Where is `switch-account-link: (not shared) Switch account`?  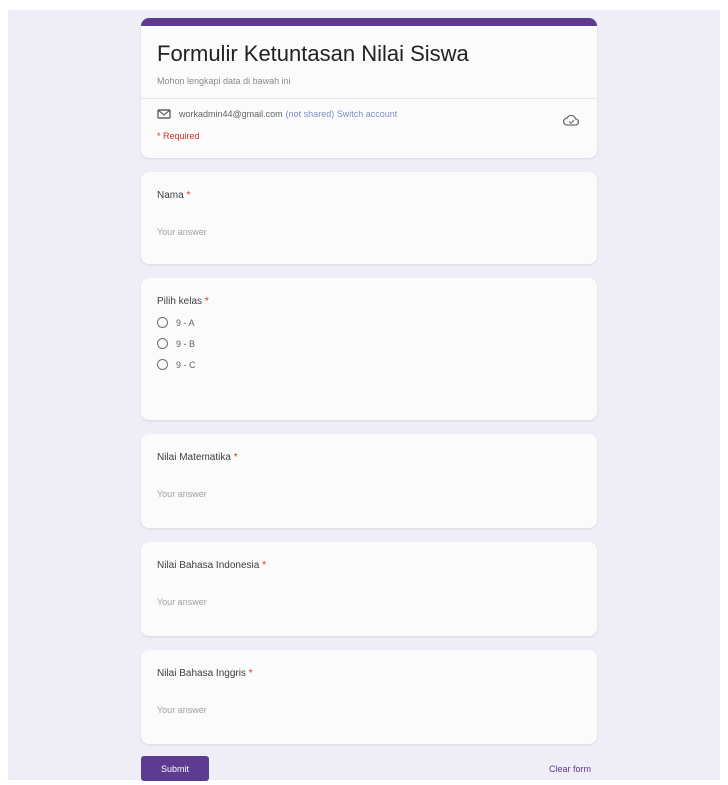 switch-account-link: (not shared) Switch account is located at coordinates (342, 114).